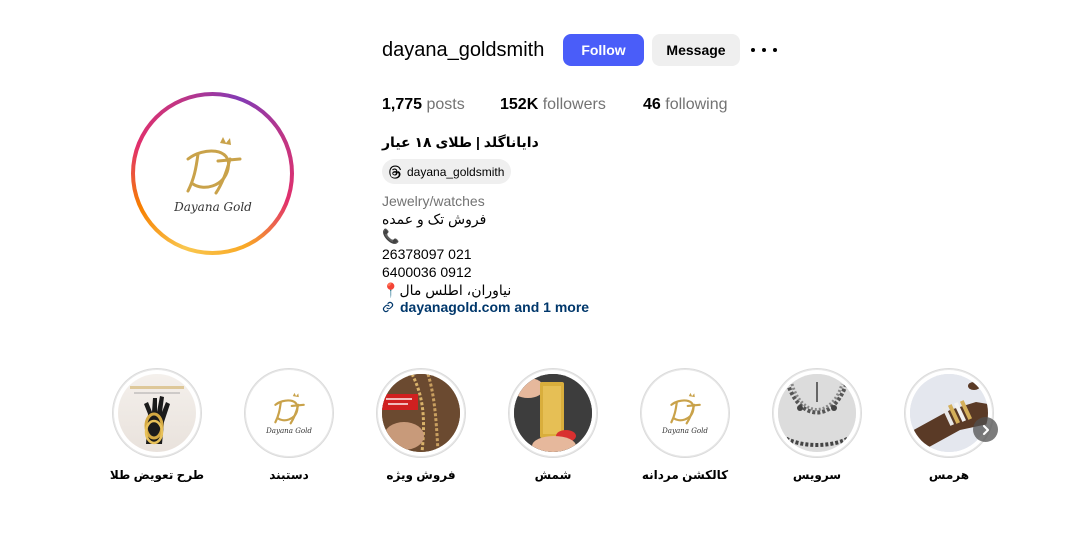 The image size is (1088, 543). I want to click on highlight-item: سرویس, so click(817, 425).